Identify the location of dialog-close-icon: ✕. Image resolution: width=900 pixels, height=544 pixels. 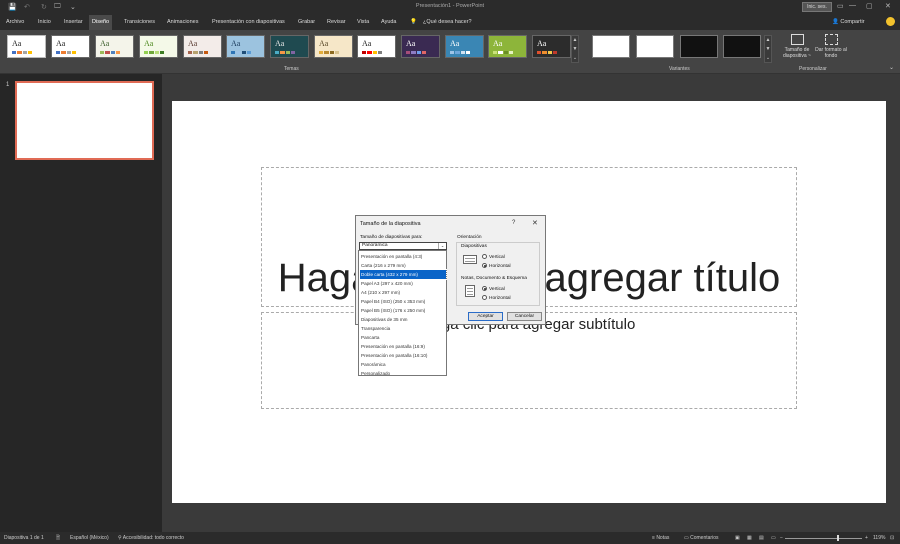
(535, 223).